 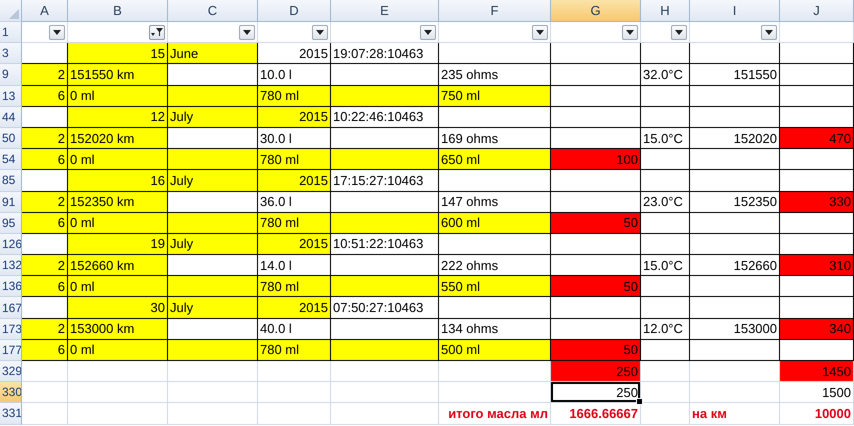 What do you see at coordinates (11, 159) in the screenshot?
I see `row-header: 54` at bounding box center [11, 159].